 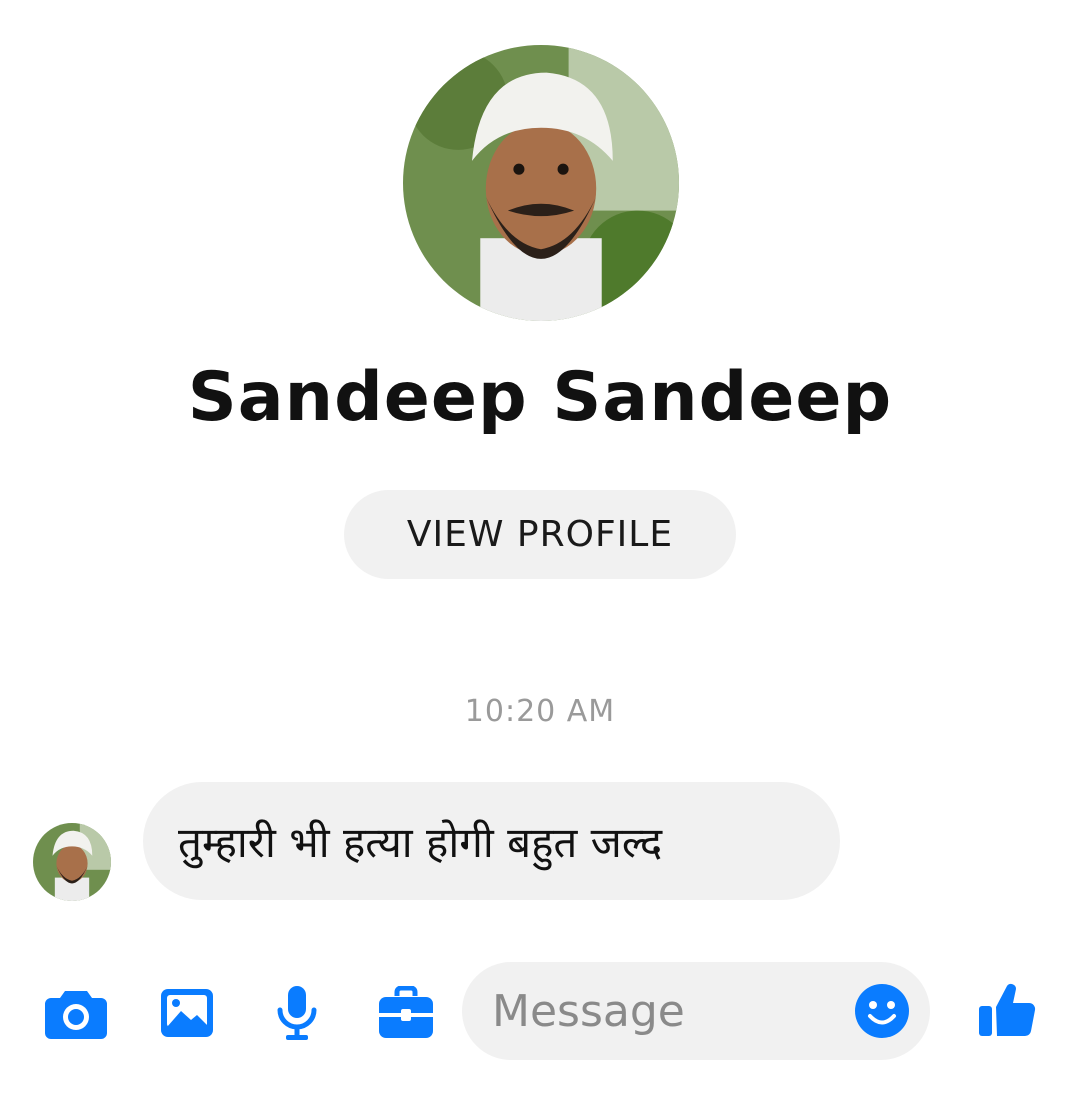 I want to click on like-button, so click(x=1007, y=1010).